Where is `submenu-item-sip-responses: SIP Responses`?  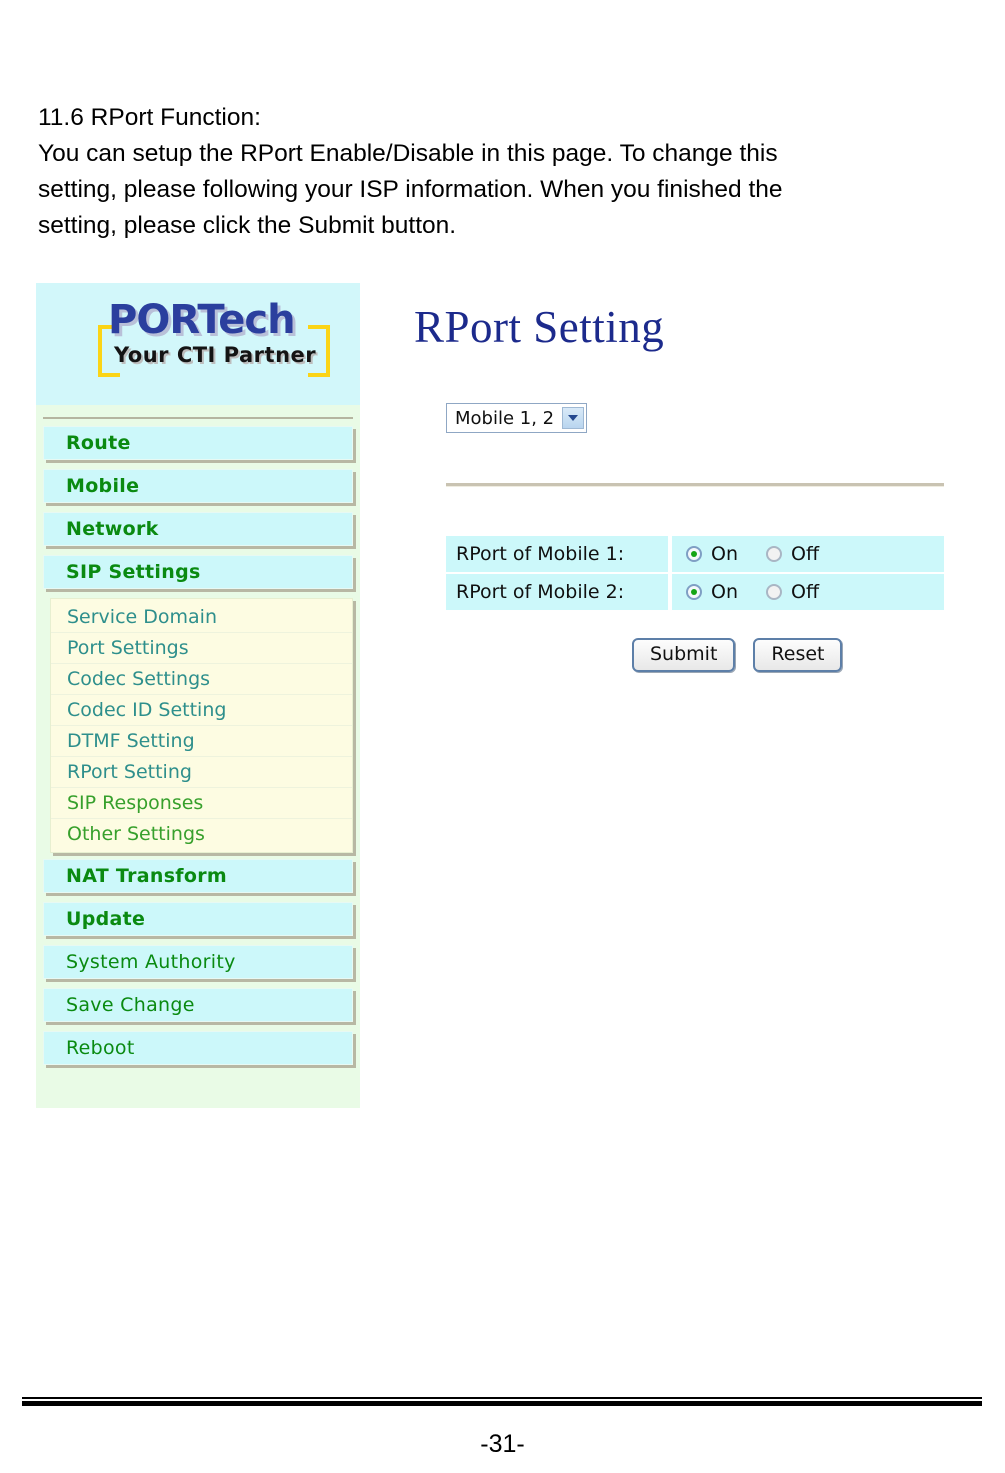
submenu-item-sip-responses: SIP Responses is located at coordinates (201, 803).